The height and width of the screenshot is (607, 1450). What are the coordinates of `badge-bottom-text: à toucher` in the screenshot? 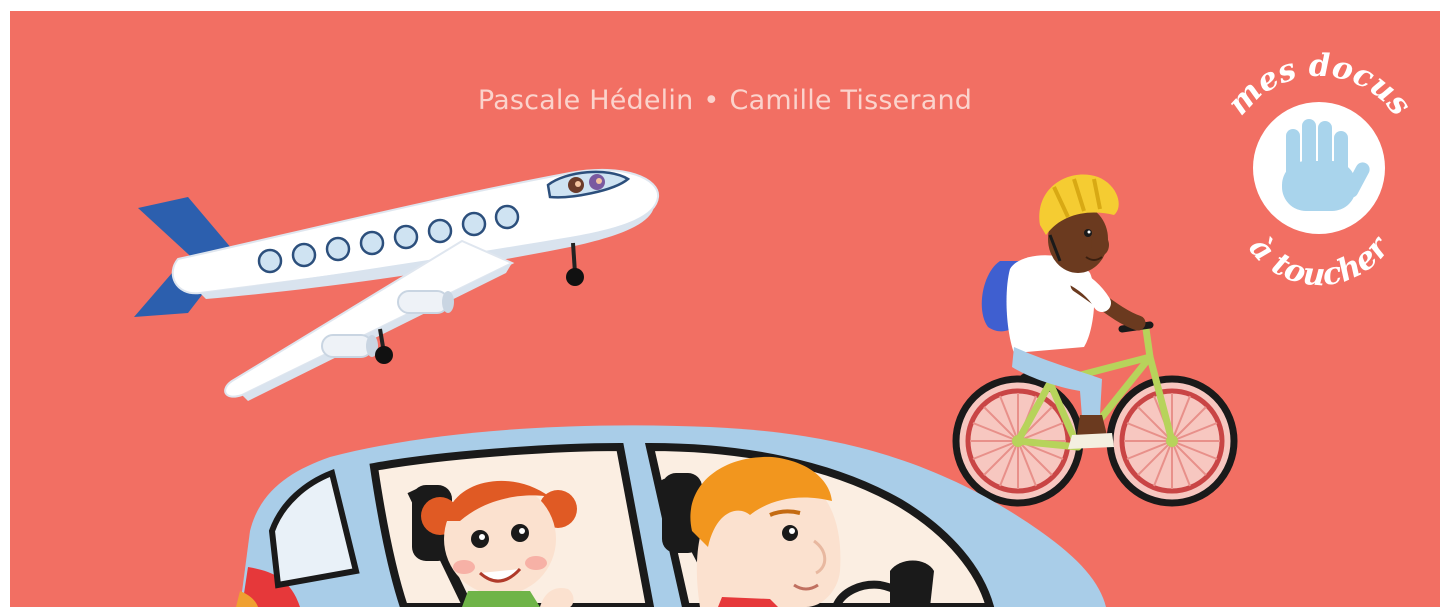 It's located at (1320, 260).